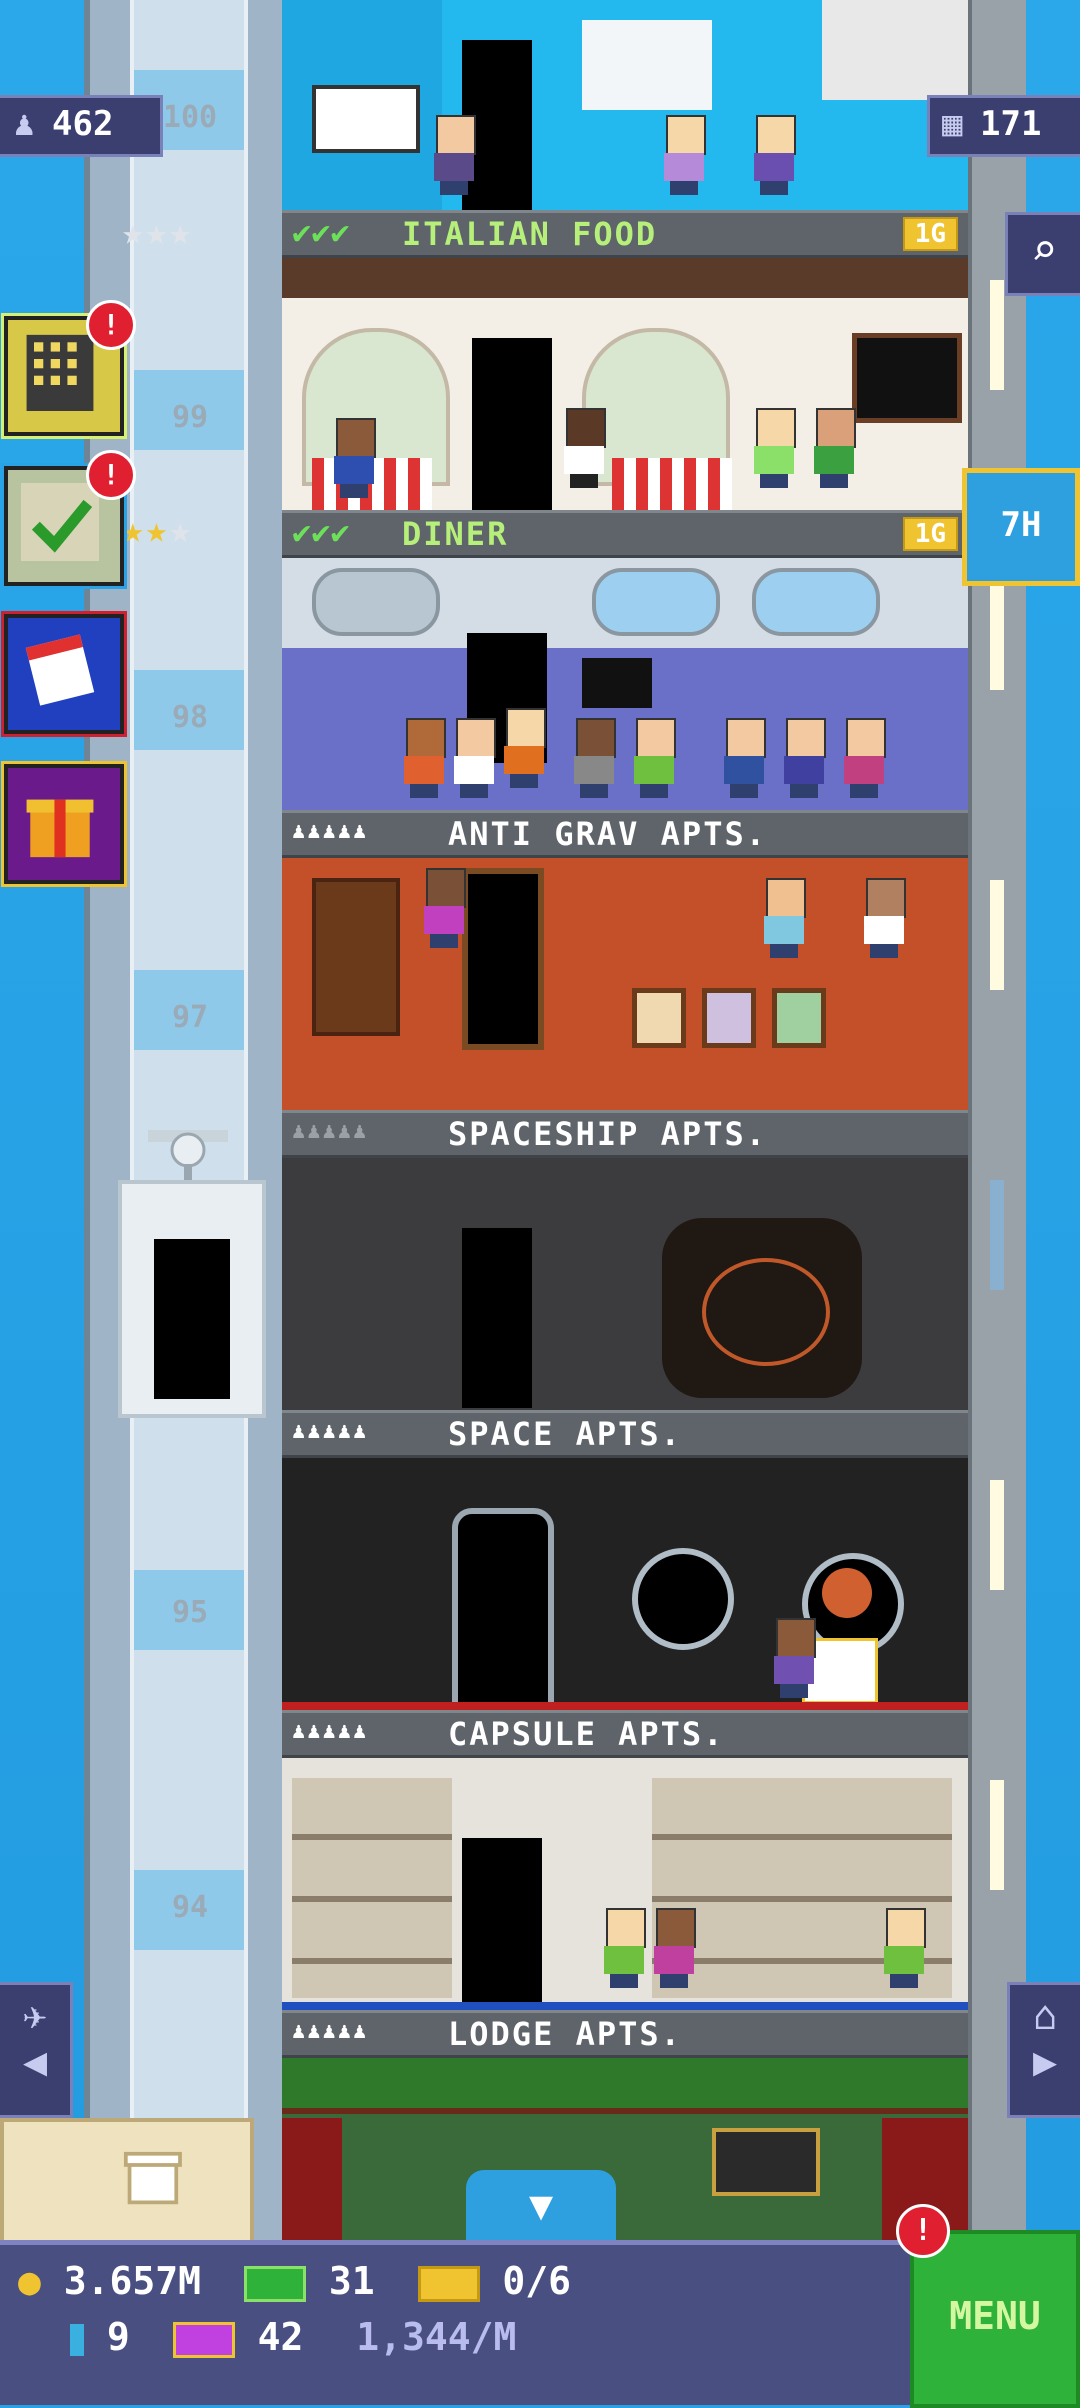 The image size is (1080, 2408). I want to click on population-value: 462, so click(83, 124).